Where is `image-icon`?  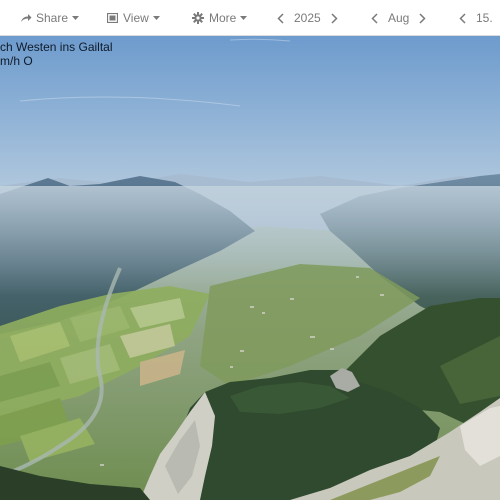
image-icon is located at coordinates (112, 18).